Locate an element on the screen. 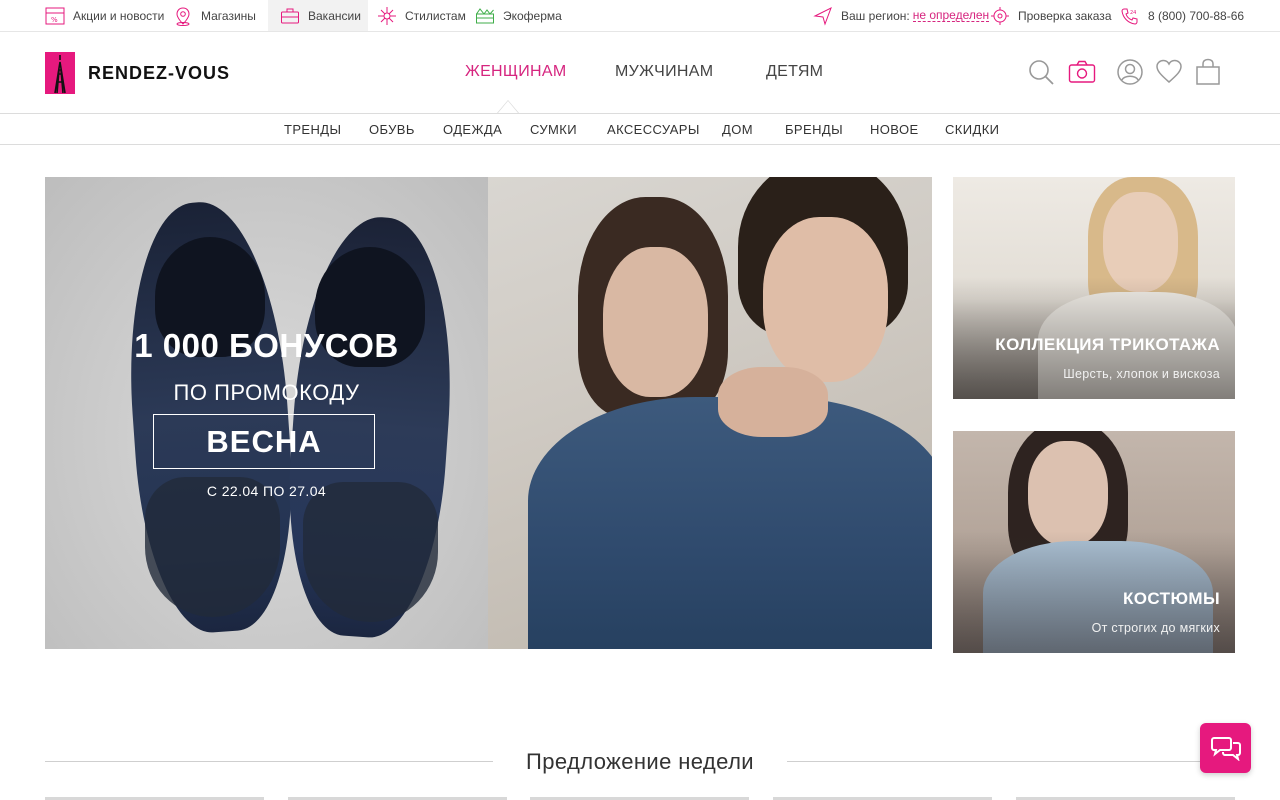 The height and width of the screenshot is (800, 1280). logo-text: RENDEZ-VOUS is located at coordinates (159, 72).